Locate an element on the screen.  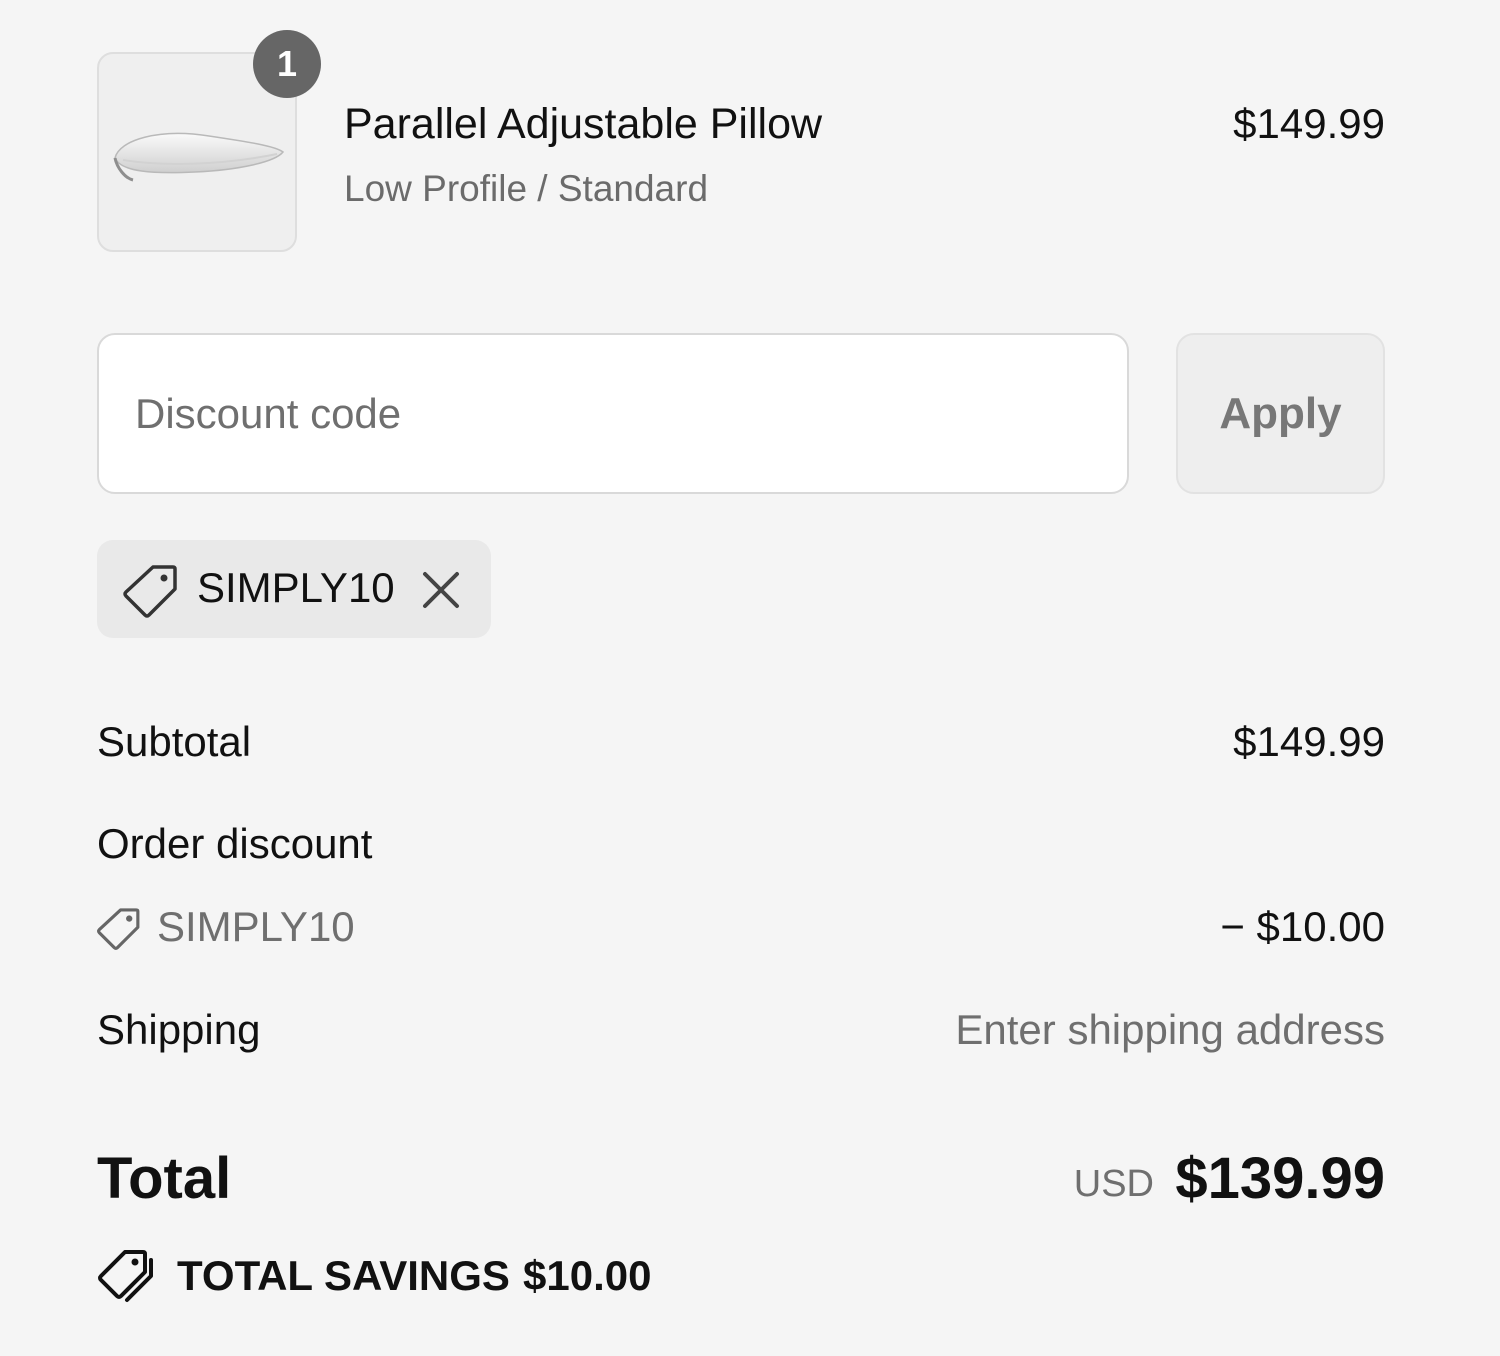
subtotal-label: Subtotal is located at coordinates (174, 741).